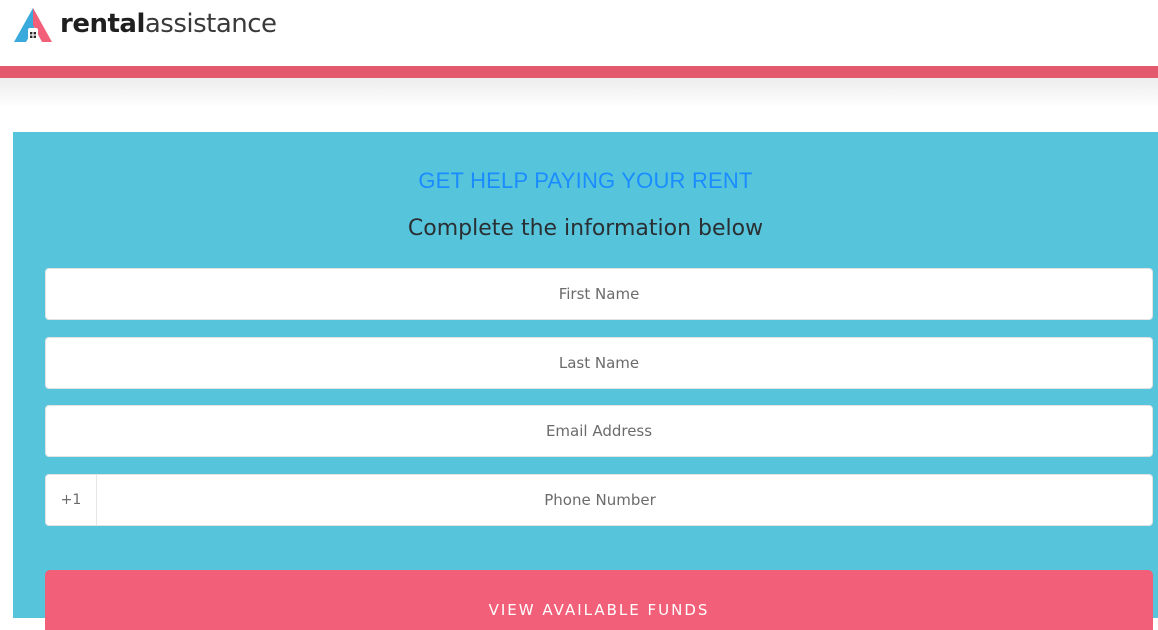 This screenshot has height=630, width=1158. Describe the element at coordinates (579, 33) in the screenshot. I see `site-header: rentalassistance` at that location.